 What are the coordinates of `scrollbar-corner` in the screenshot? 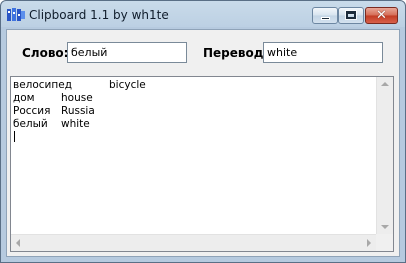 It's located at (384, 242).